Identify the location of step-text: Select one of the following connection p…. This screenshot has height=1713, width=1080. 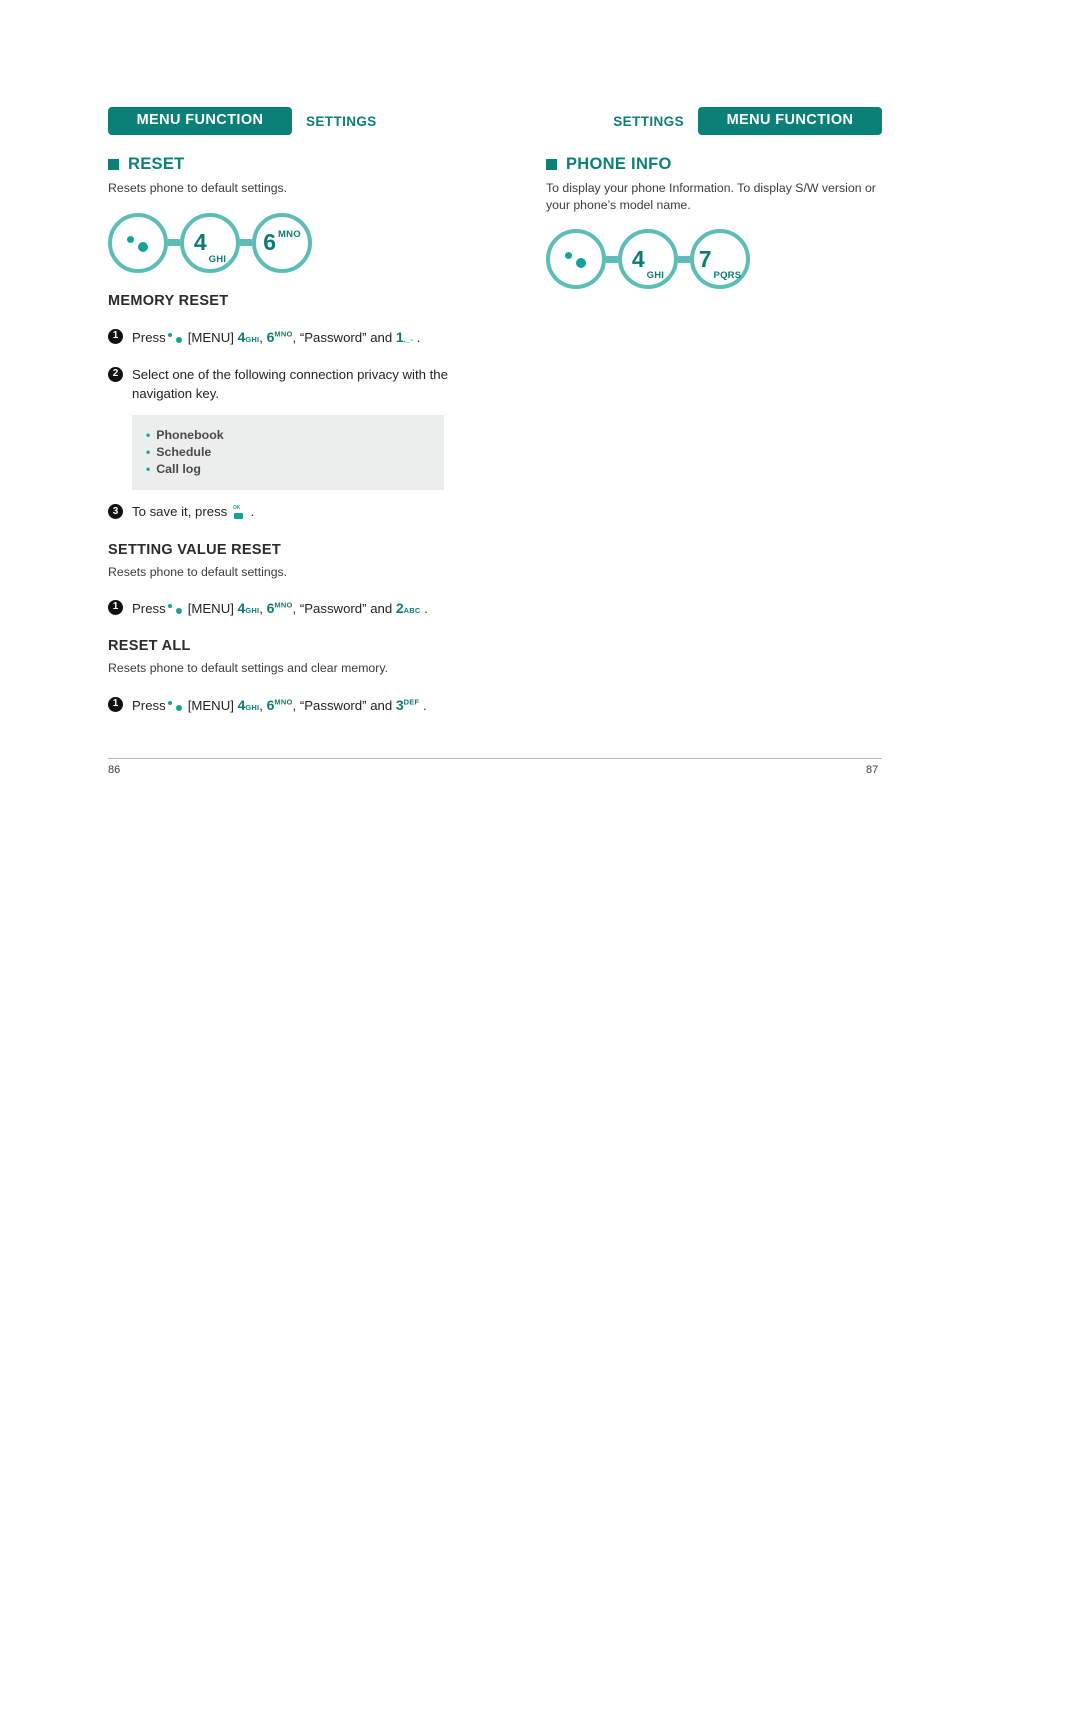
(290, 384).